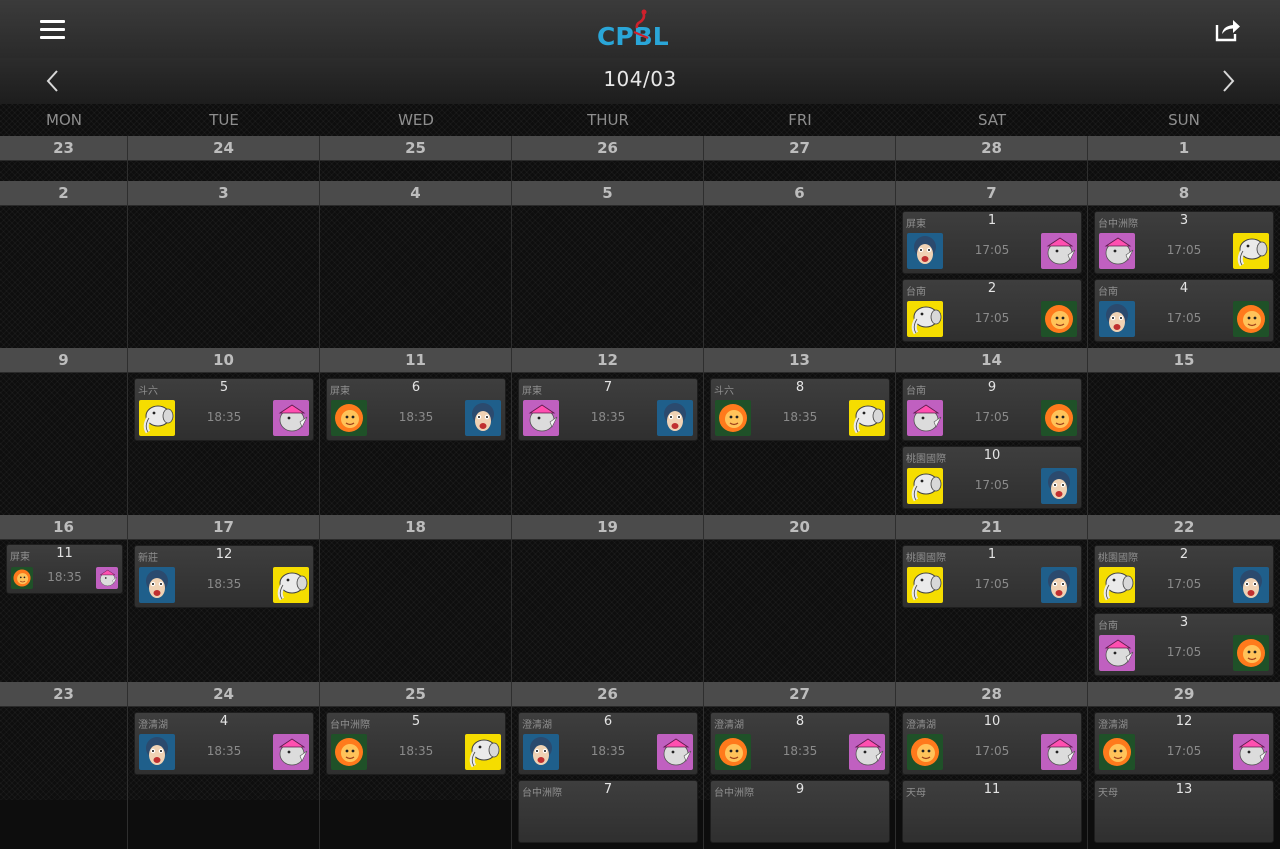  Describe the element at coordinates (992, 811) in the screenshot. I see `game-card: 天母 11` at that location.